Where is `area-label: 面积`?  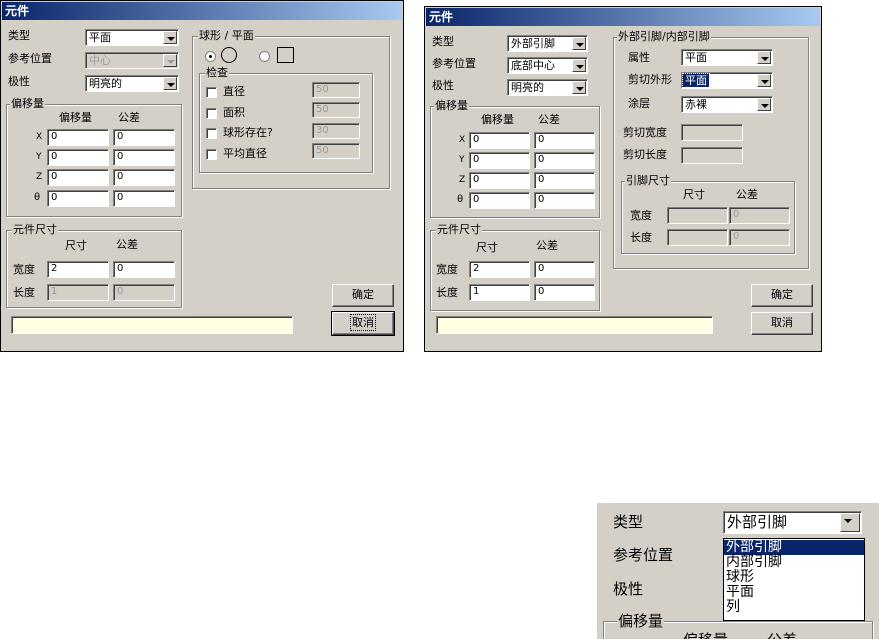
area-label: 面积 is located at coordinates (234, 112).